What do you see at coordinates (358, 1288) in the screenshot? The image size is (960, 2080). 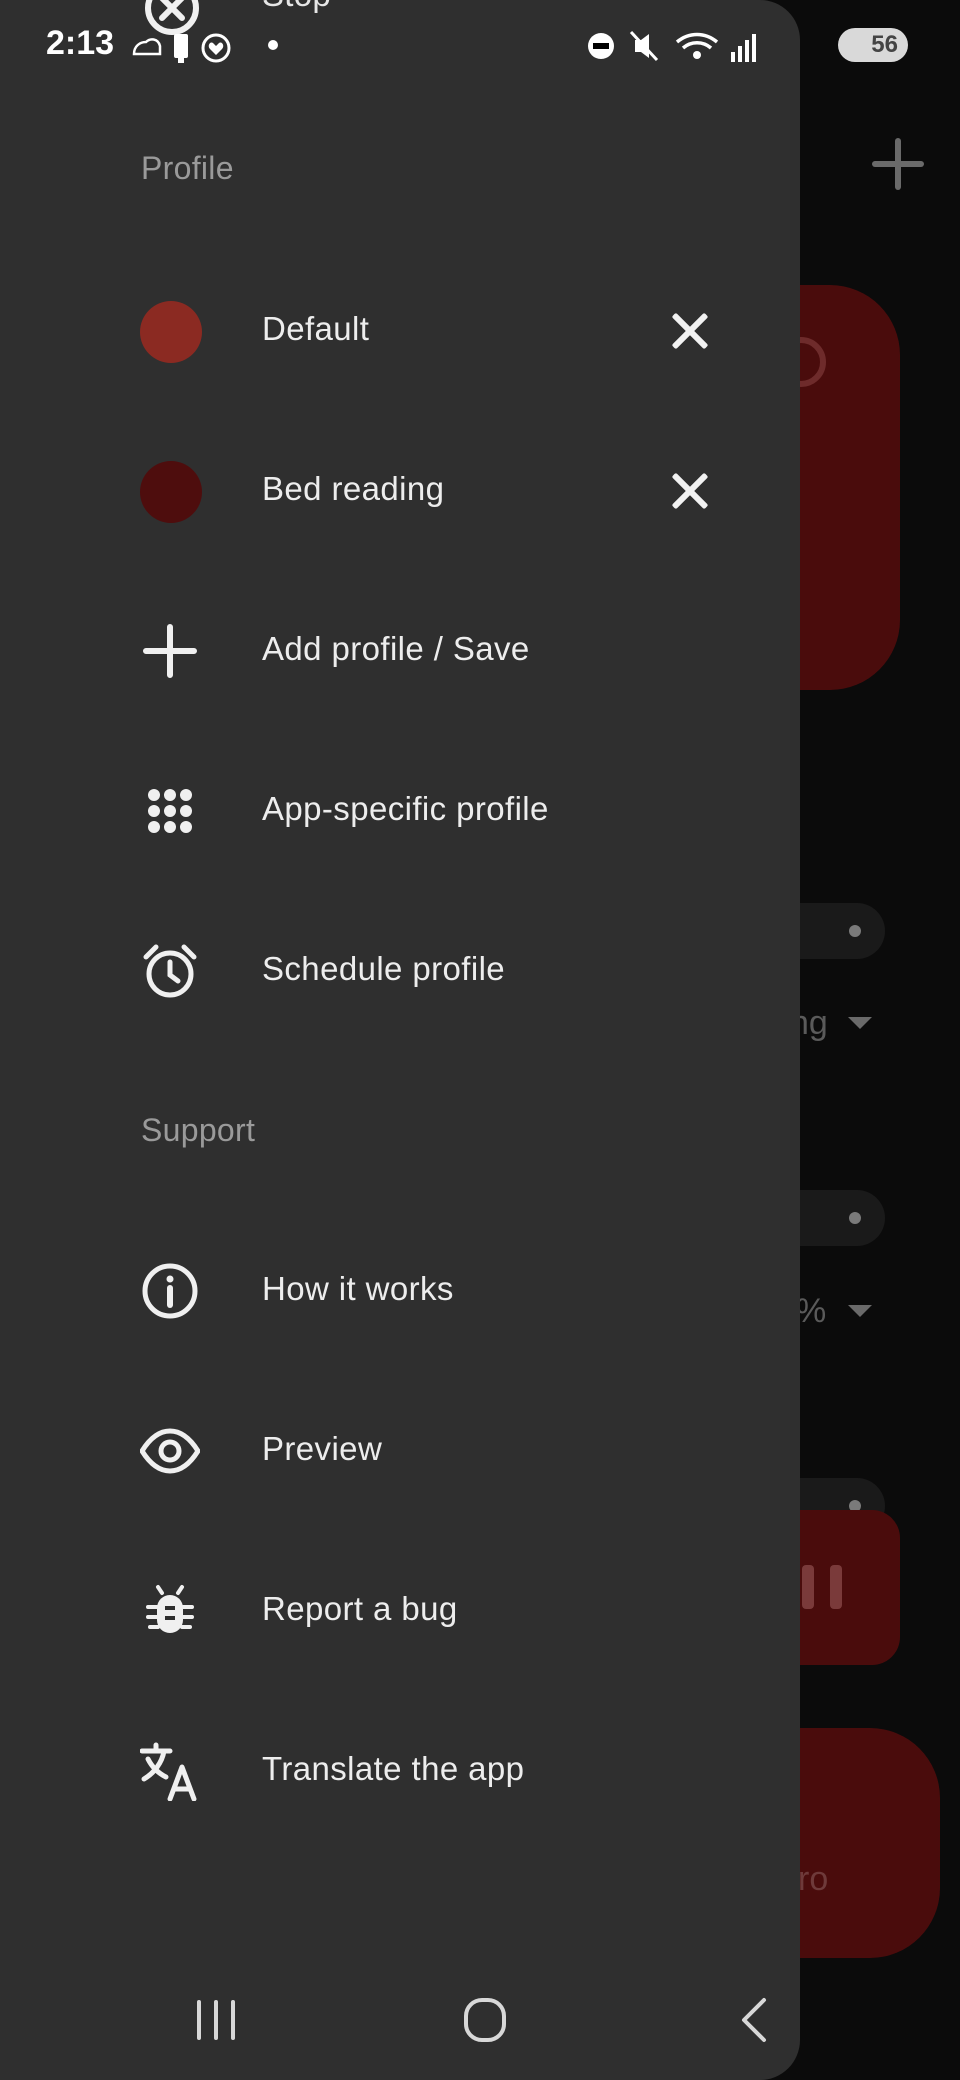 I see `how-it-works-label: How it works` at bounding box center [358, 1288].